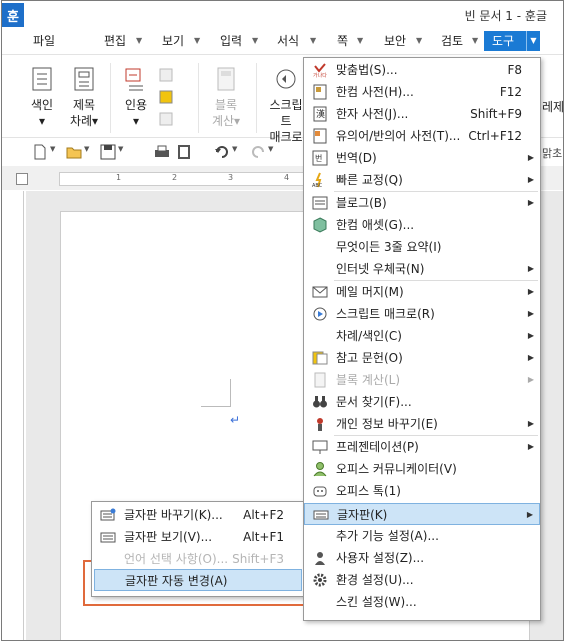 This screenshot has width=565, height=644. Describe the element at coordinates (422, 203) in the screenshot. I see `menu-item: 블로그(B) ▶` at that location.